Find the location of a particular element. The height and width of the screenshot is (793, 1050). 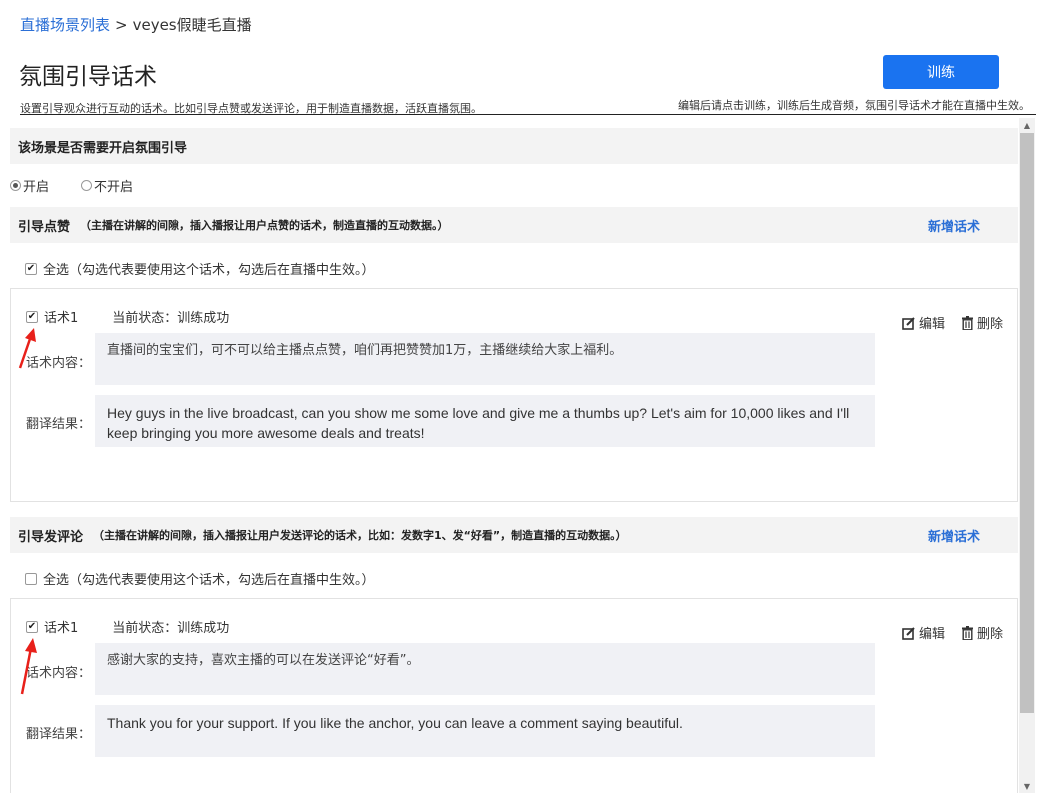

atmosphere-radio-group: 开启 不开启 is located at coordinates (87, 185).